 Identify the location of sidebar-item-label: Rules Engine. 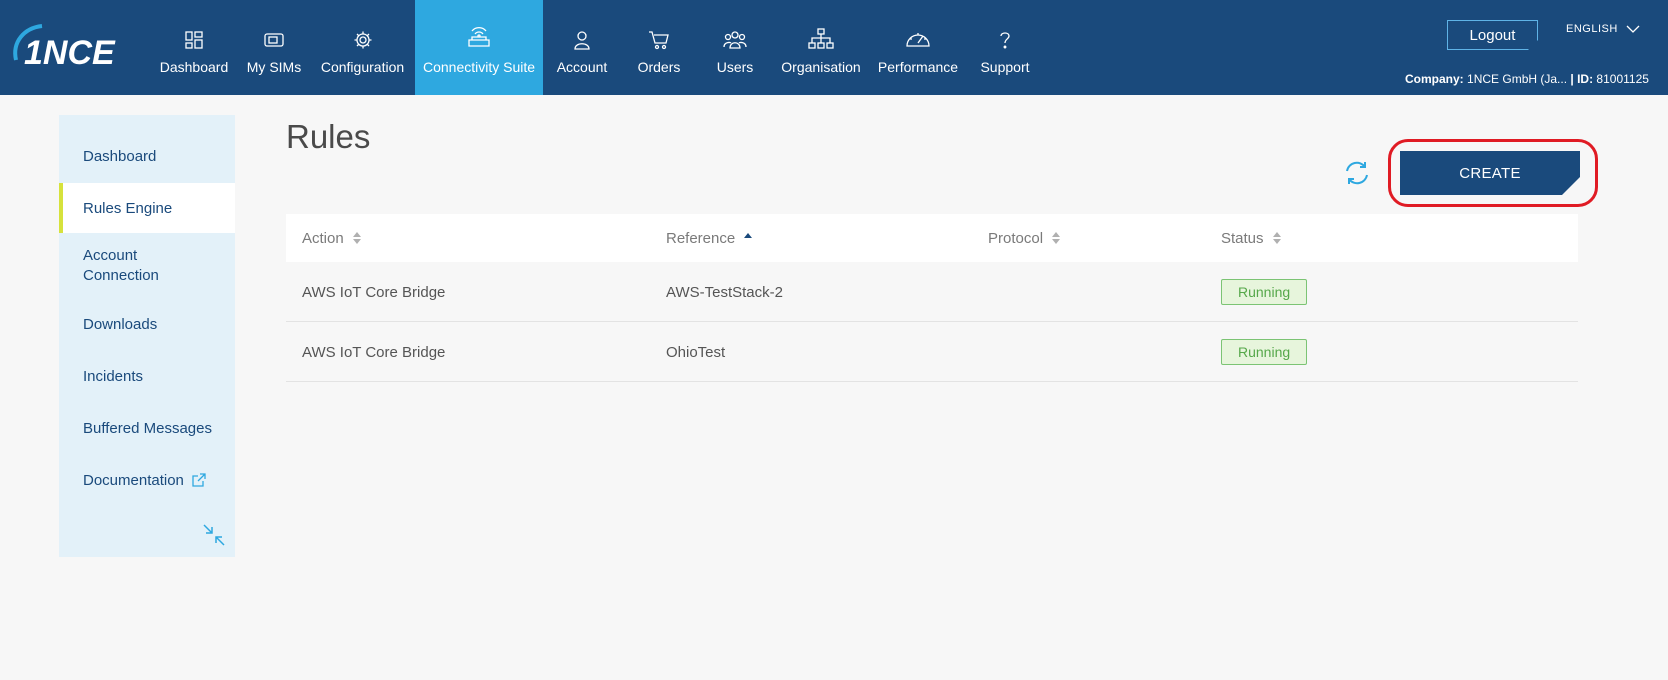
(128, 208).